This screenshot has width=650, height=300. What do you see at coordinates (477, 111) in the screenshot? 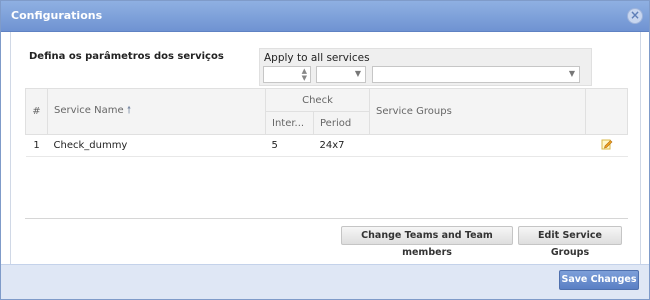
I see `column-header-service-groups: Service Groups` at bounding box center [477, 111].